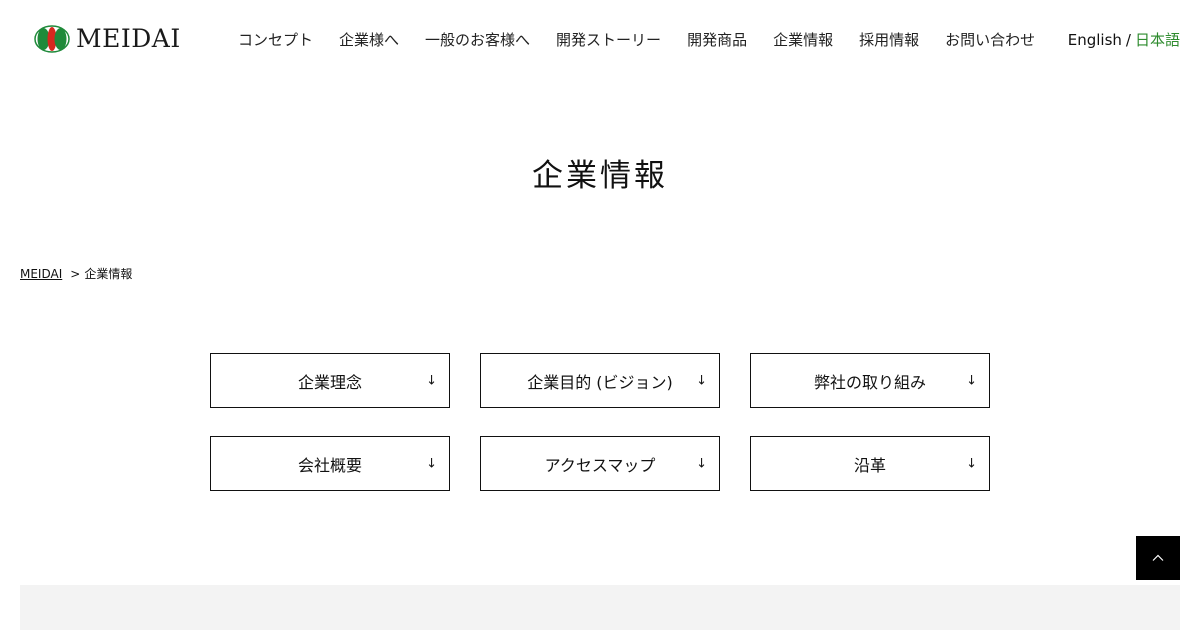  What do you see at coordinates (52, 39) in the screenshot?
I see `meidai-logo-icon` at bounding box center [52, 39].